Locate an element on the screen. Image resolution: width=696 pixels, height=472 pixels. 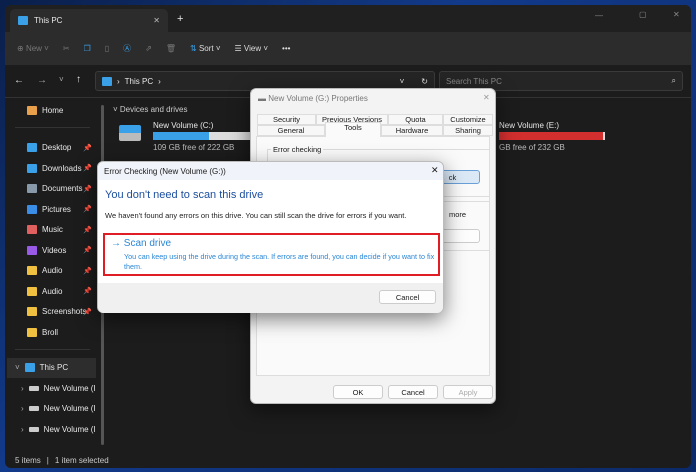
ok-button: OK is located at coordinates (358, 392).